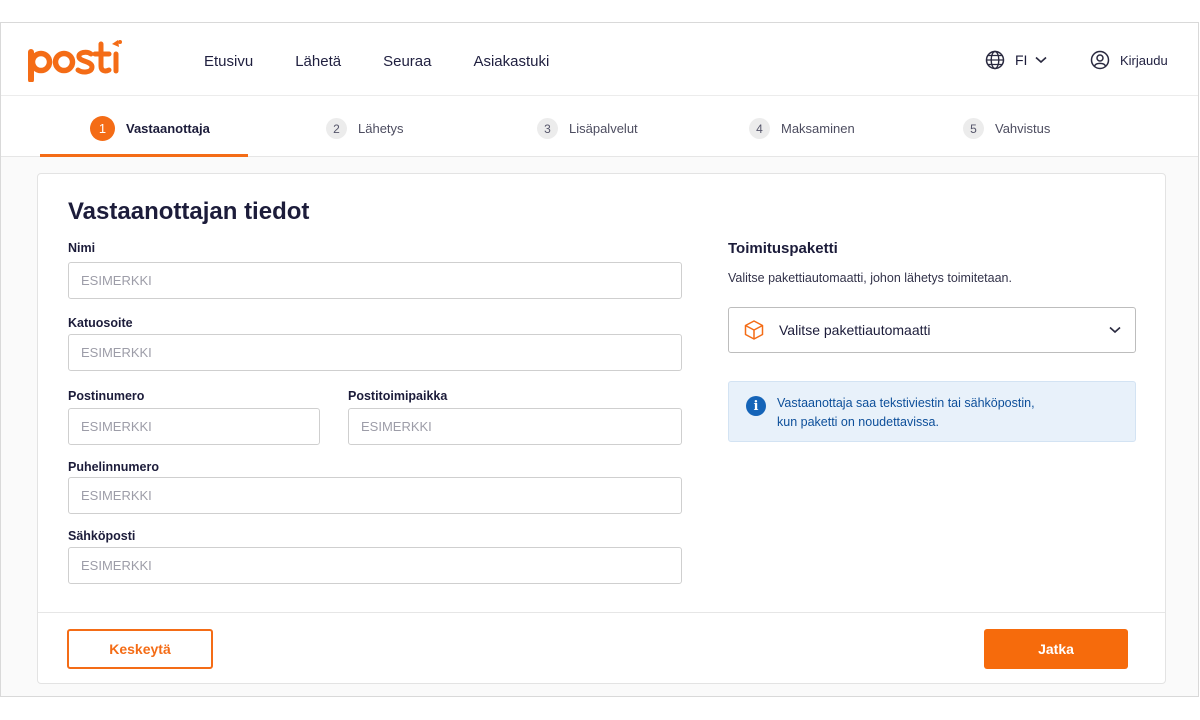 This screenshot has height=720, width=1200. I want to click on step-maksaminen: 4 Maksaminen, so click(802, 128).